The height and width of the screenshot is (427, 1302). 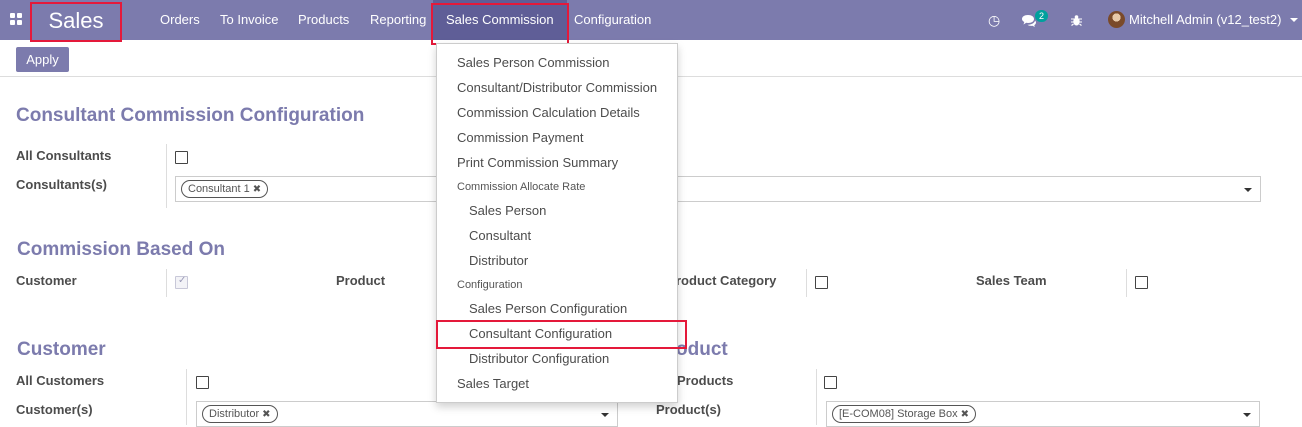 What do you see at coordinates (1205, 20) in the screenshot?
I see `user-menu: Mitchell Admin (v12_test2)` at bounding box center [1205, 20].